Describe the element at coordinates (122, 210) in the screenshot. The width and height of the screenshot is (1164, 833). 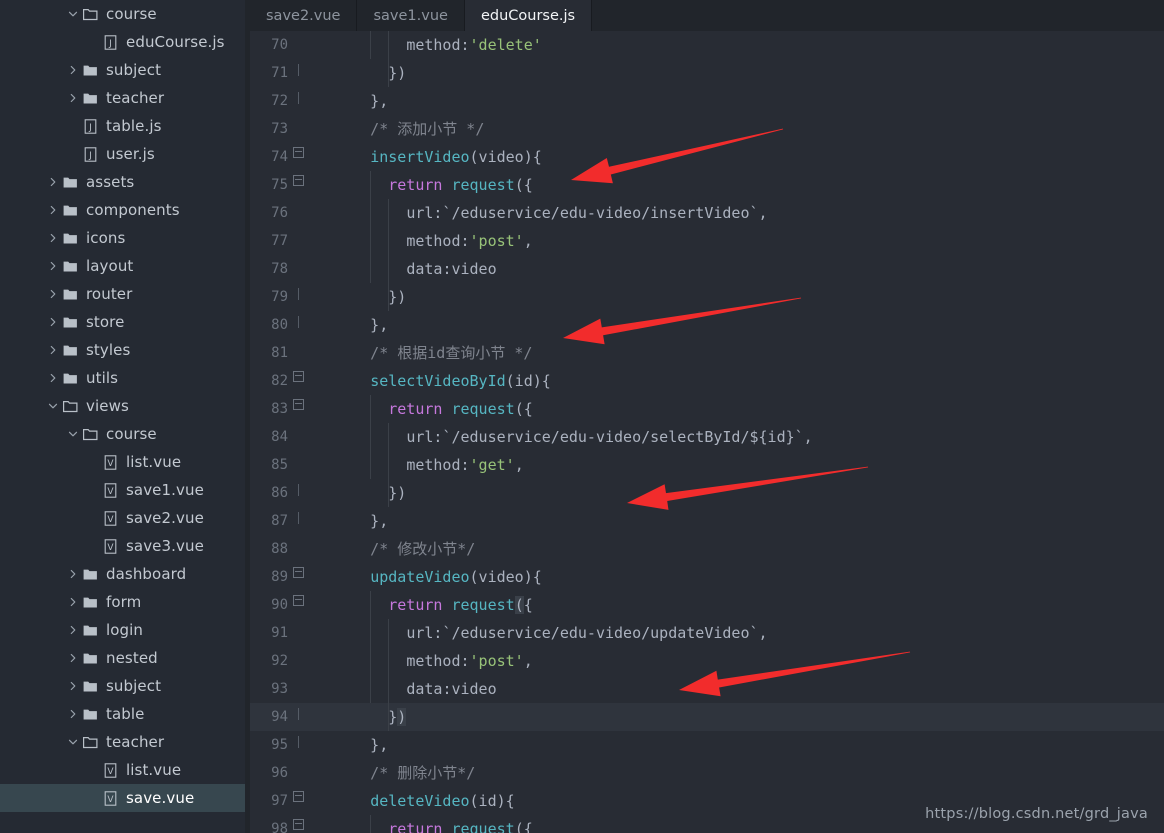
I see `tree-item-components: components` at that location.